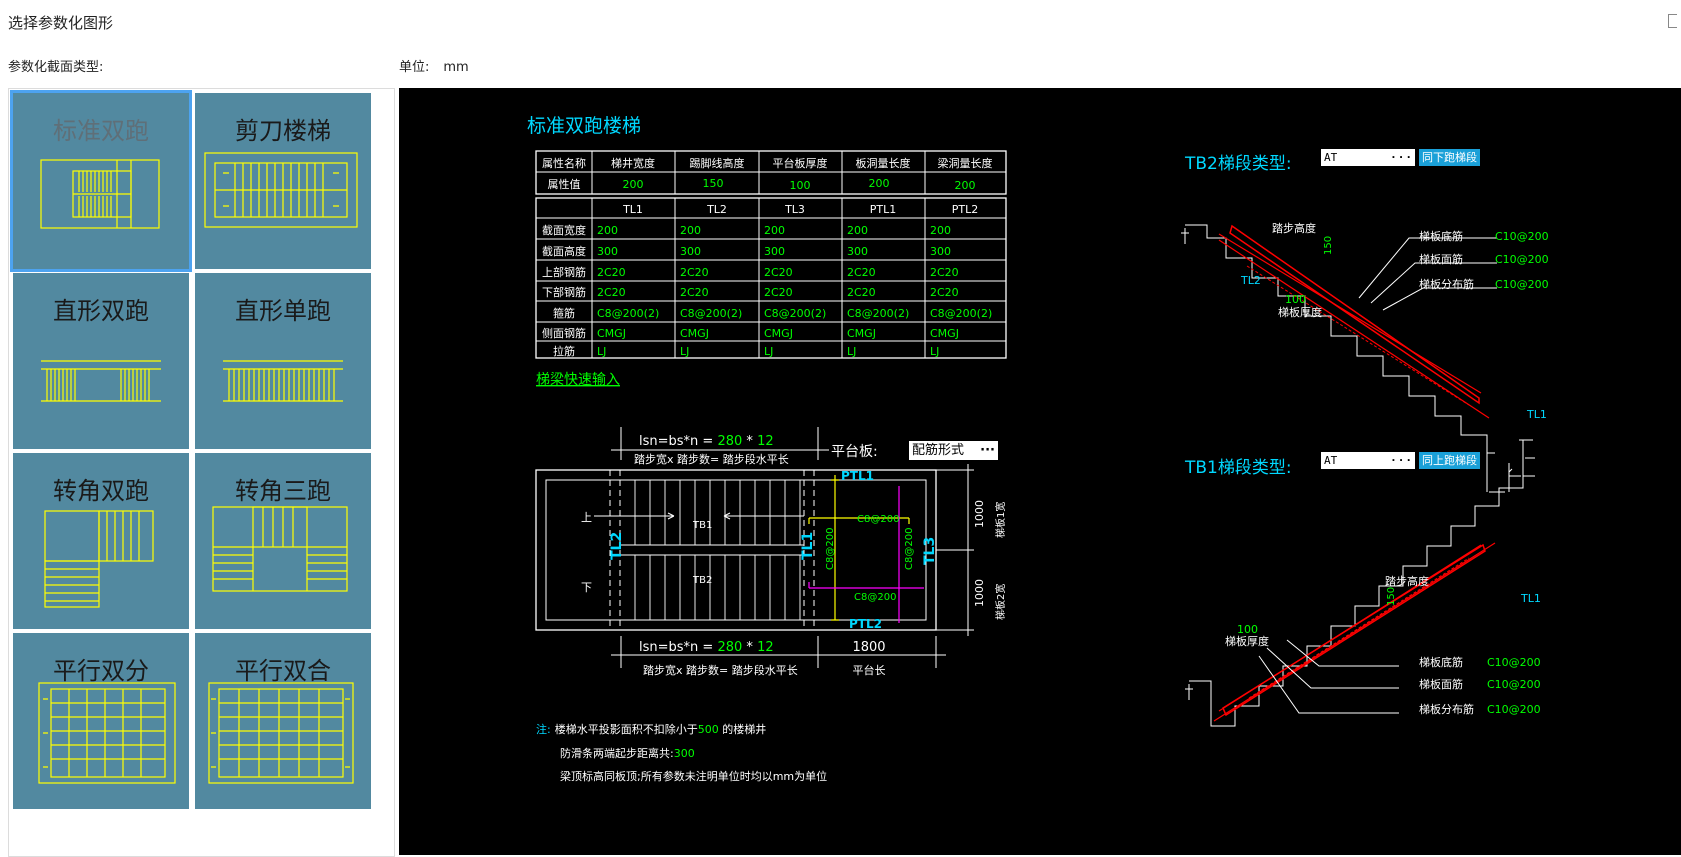  I want to click on unit-row: 单位: mm, so click(434, 65).